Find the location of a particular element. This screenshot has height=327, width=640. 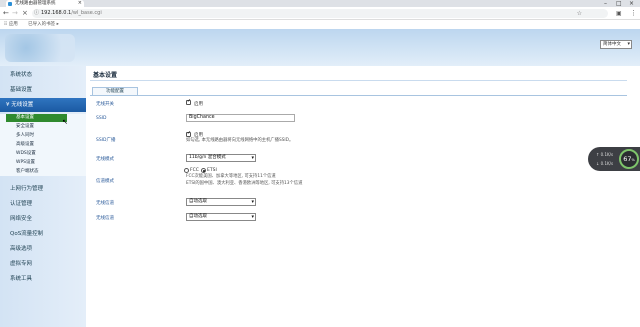

country-label: 信道模式 is located at coordinates (105, 181).